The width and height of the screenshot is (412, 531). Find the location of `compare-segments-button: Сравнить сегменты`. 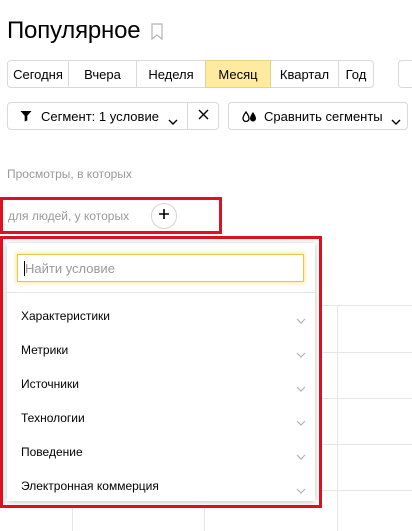

compare-segments-button: Сравнить сегменты is located at coordinates (318, 116).